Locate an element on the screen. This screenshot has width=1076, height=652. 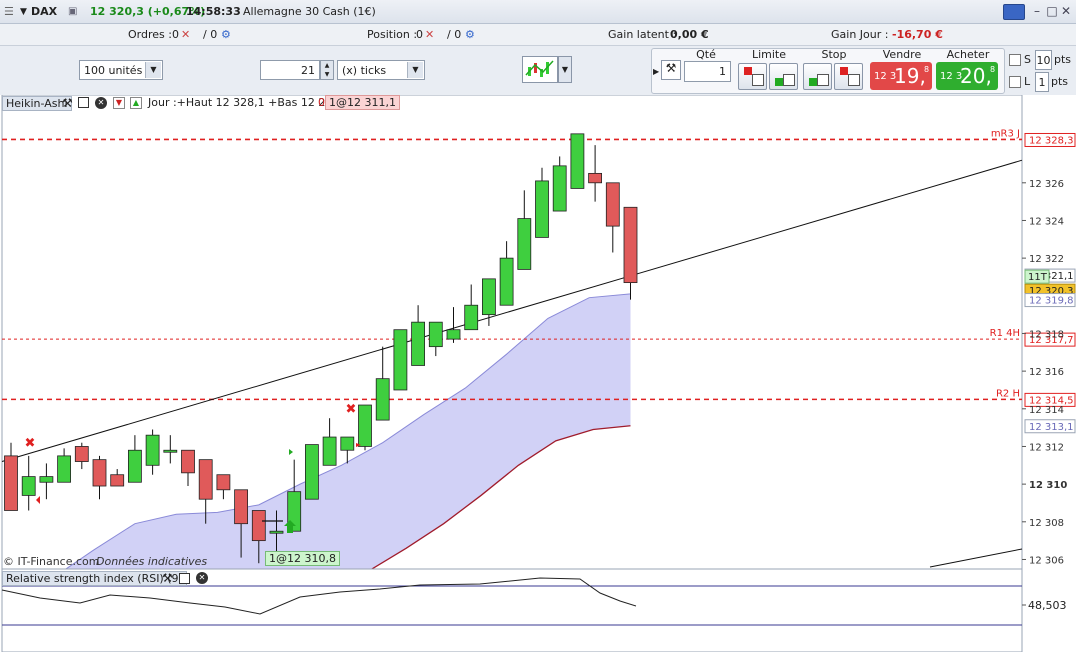
timer-label: 11T is located at coordinates (1038, 277).